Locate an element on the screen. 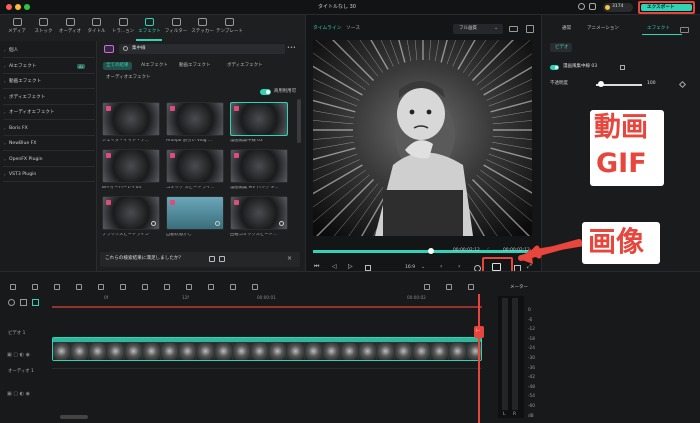 Image resolution: width=700 pixels, height=423 pixels. tab-source: ソース is located at coordinates (353, 29).